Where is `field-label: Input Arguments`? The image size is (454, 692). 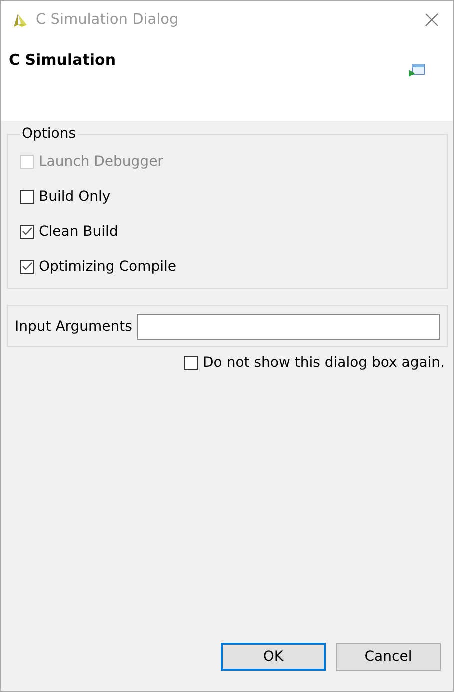 field-label: Input Arguments is located at coordinates (73, 327).